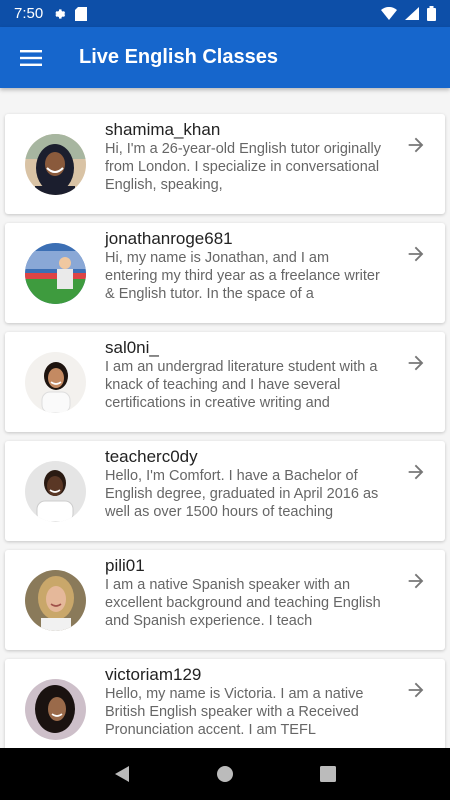 This screenshot has width=450, height=800. Describe the element at coordinates (225, 13) in the screenshot. I see `status-bar: 7:50` at that location.